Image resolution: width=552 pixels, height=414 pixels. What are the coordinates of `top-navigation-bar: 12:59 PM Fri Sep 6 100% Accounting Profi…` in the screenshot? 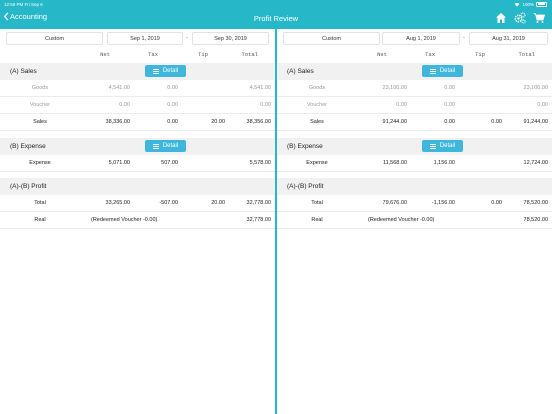 It's located at (276, 14).